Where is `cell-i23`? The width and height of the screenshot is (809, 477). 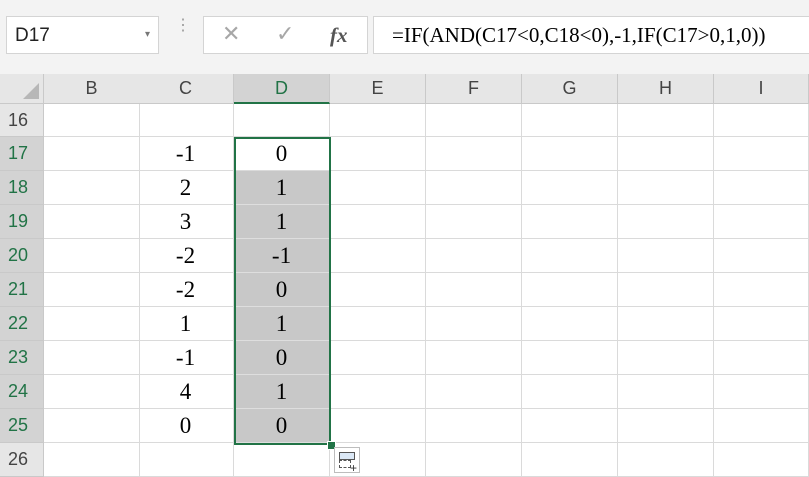
cell-i23 is located at coordinates (761, 358).